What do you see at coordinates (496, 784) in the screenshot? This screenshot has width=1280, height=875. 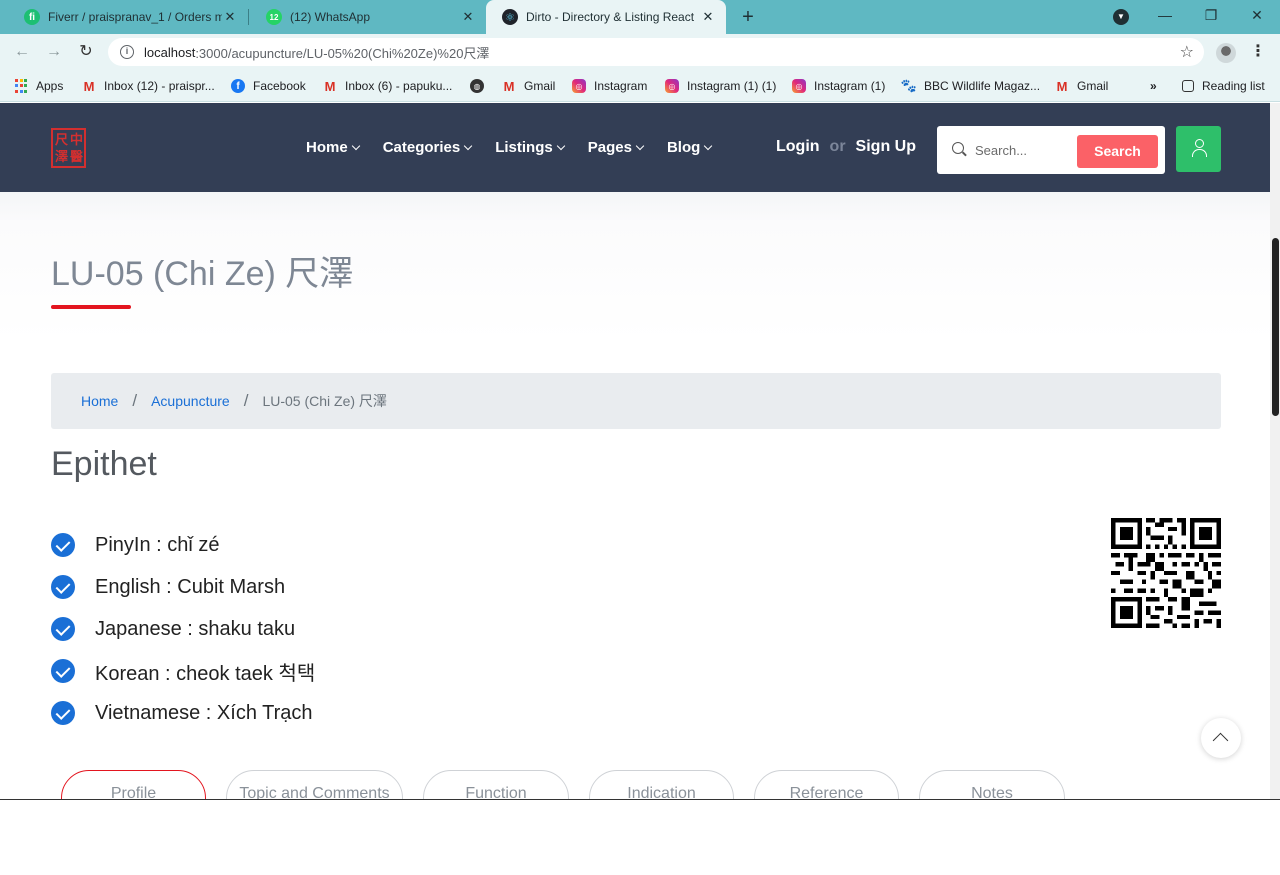 I see `tab-function: Function` at bounding box center [496, 784].